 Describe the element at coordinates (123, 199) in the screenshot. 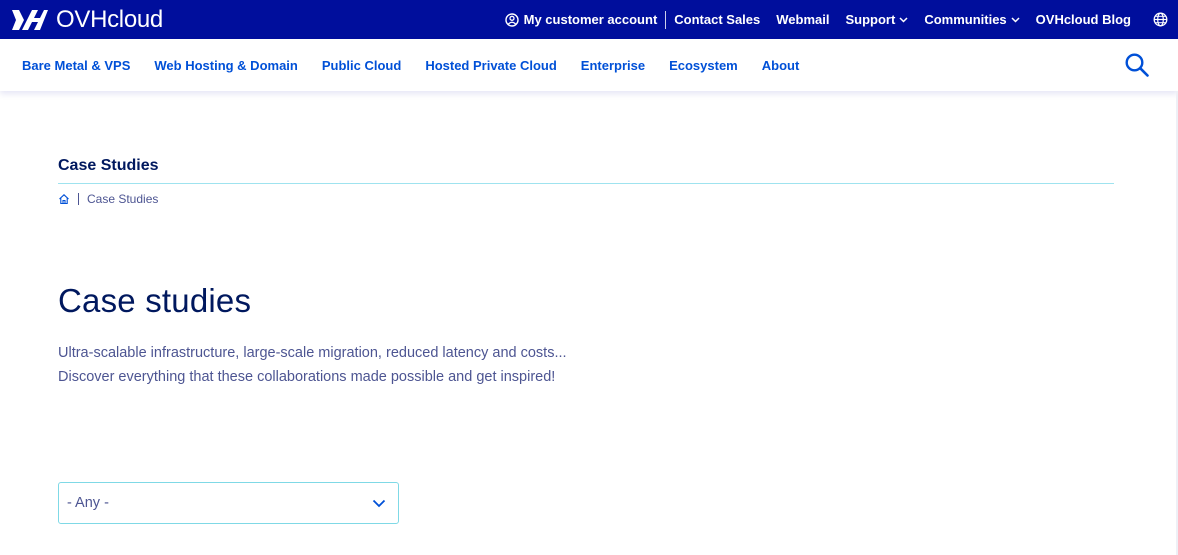

I see `breadcrumb-current: Case Studies` at that location.